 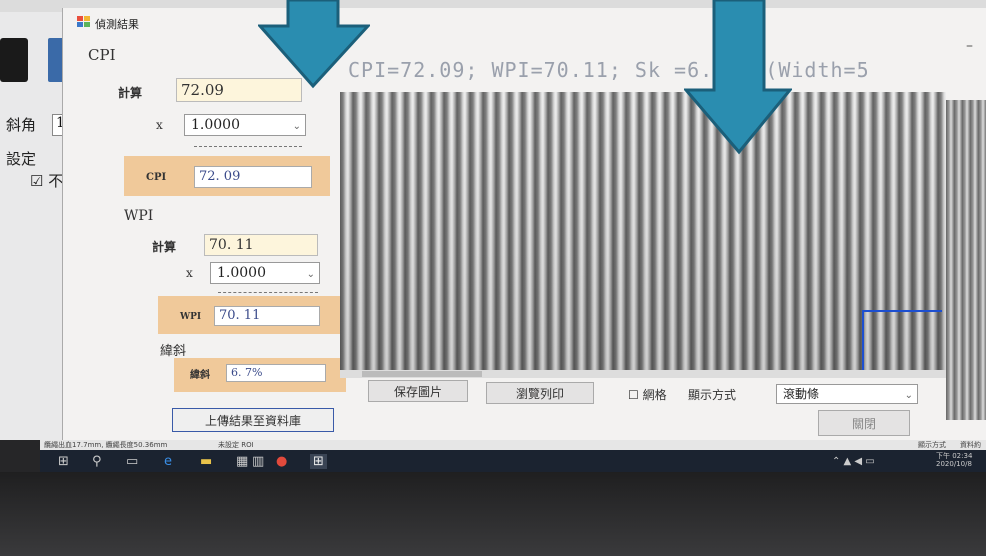 I want to click on dialog-titlebar: 偵測結果, so click(x=524, y=21).